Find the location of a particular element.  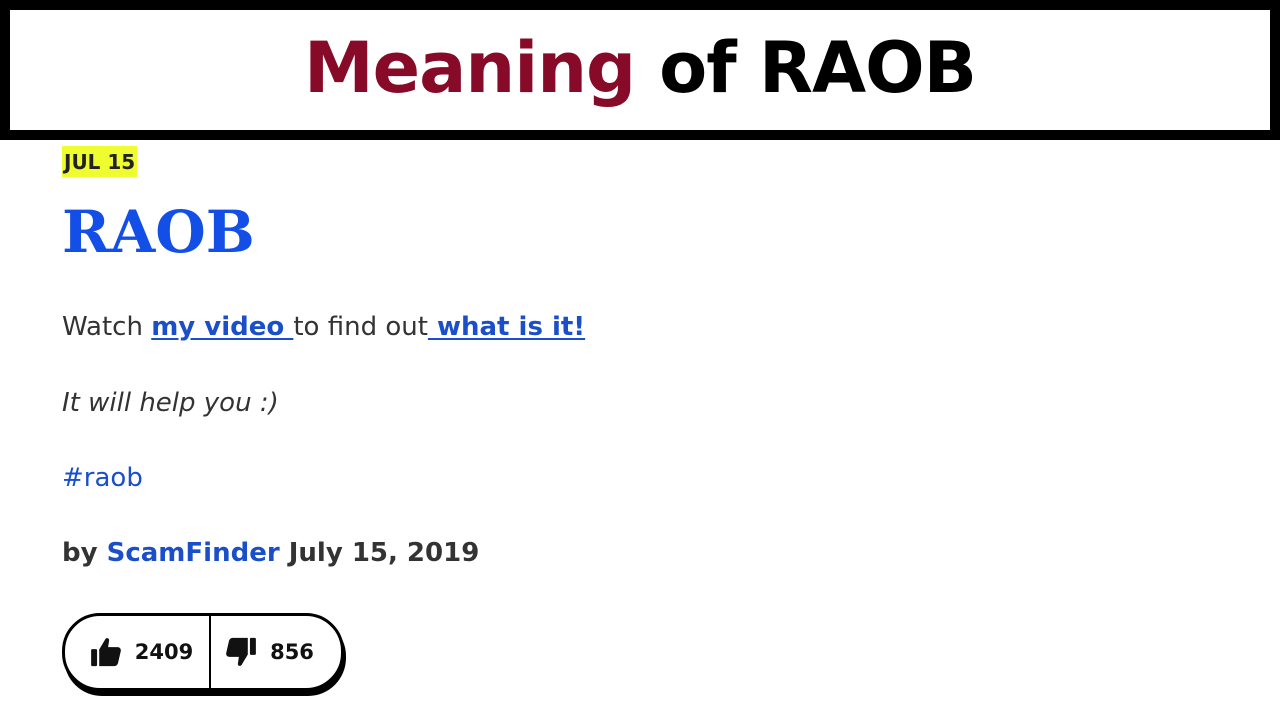

upvote-button: 2409 is located at coordinates (138, 652).